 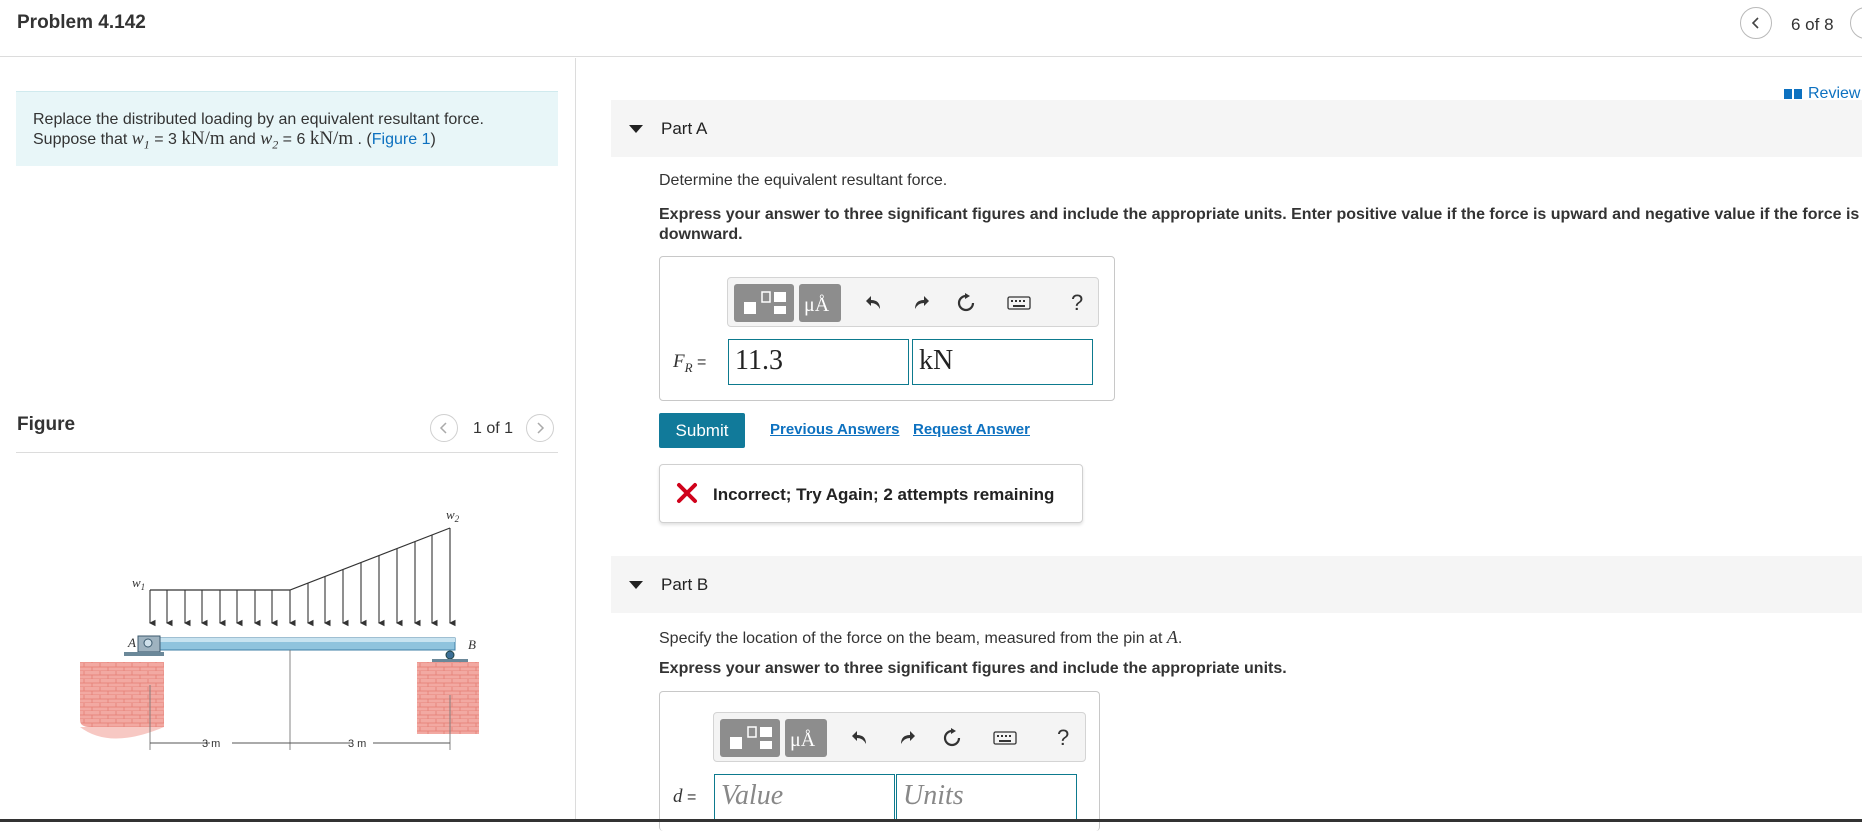 I want to click on next-problem-button, so click(x=1856, y=23).